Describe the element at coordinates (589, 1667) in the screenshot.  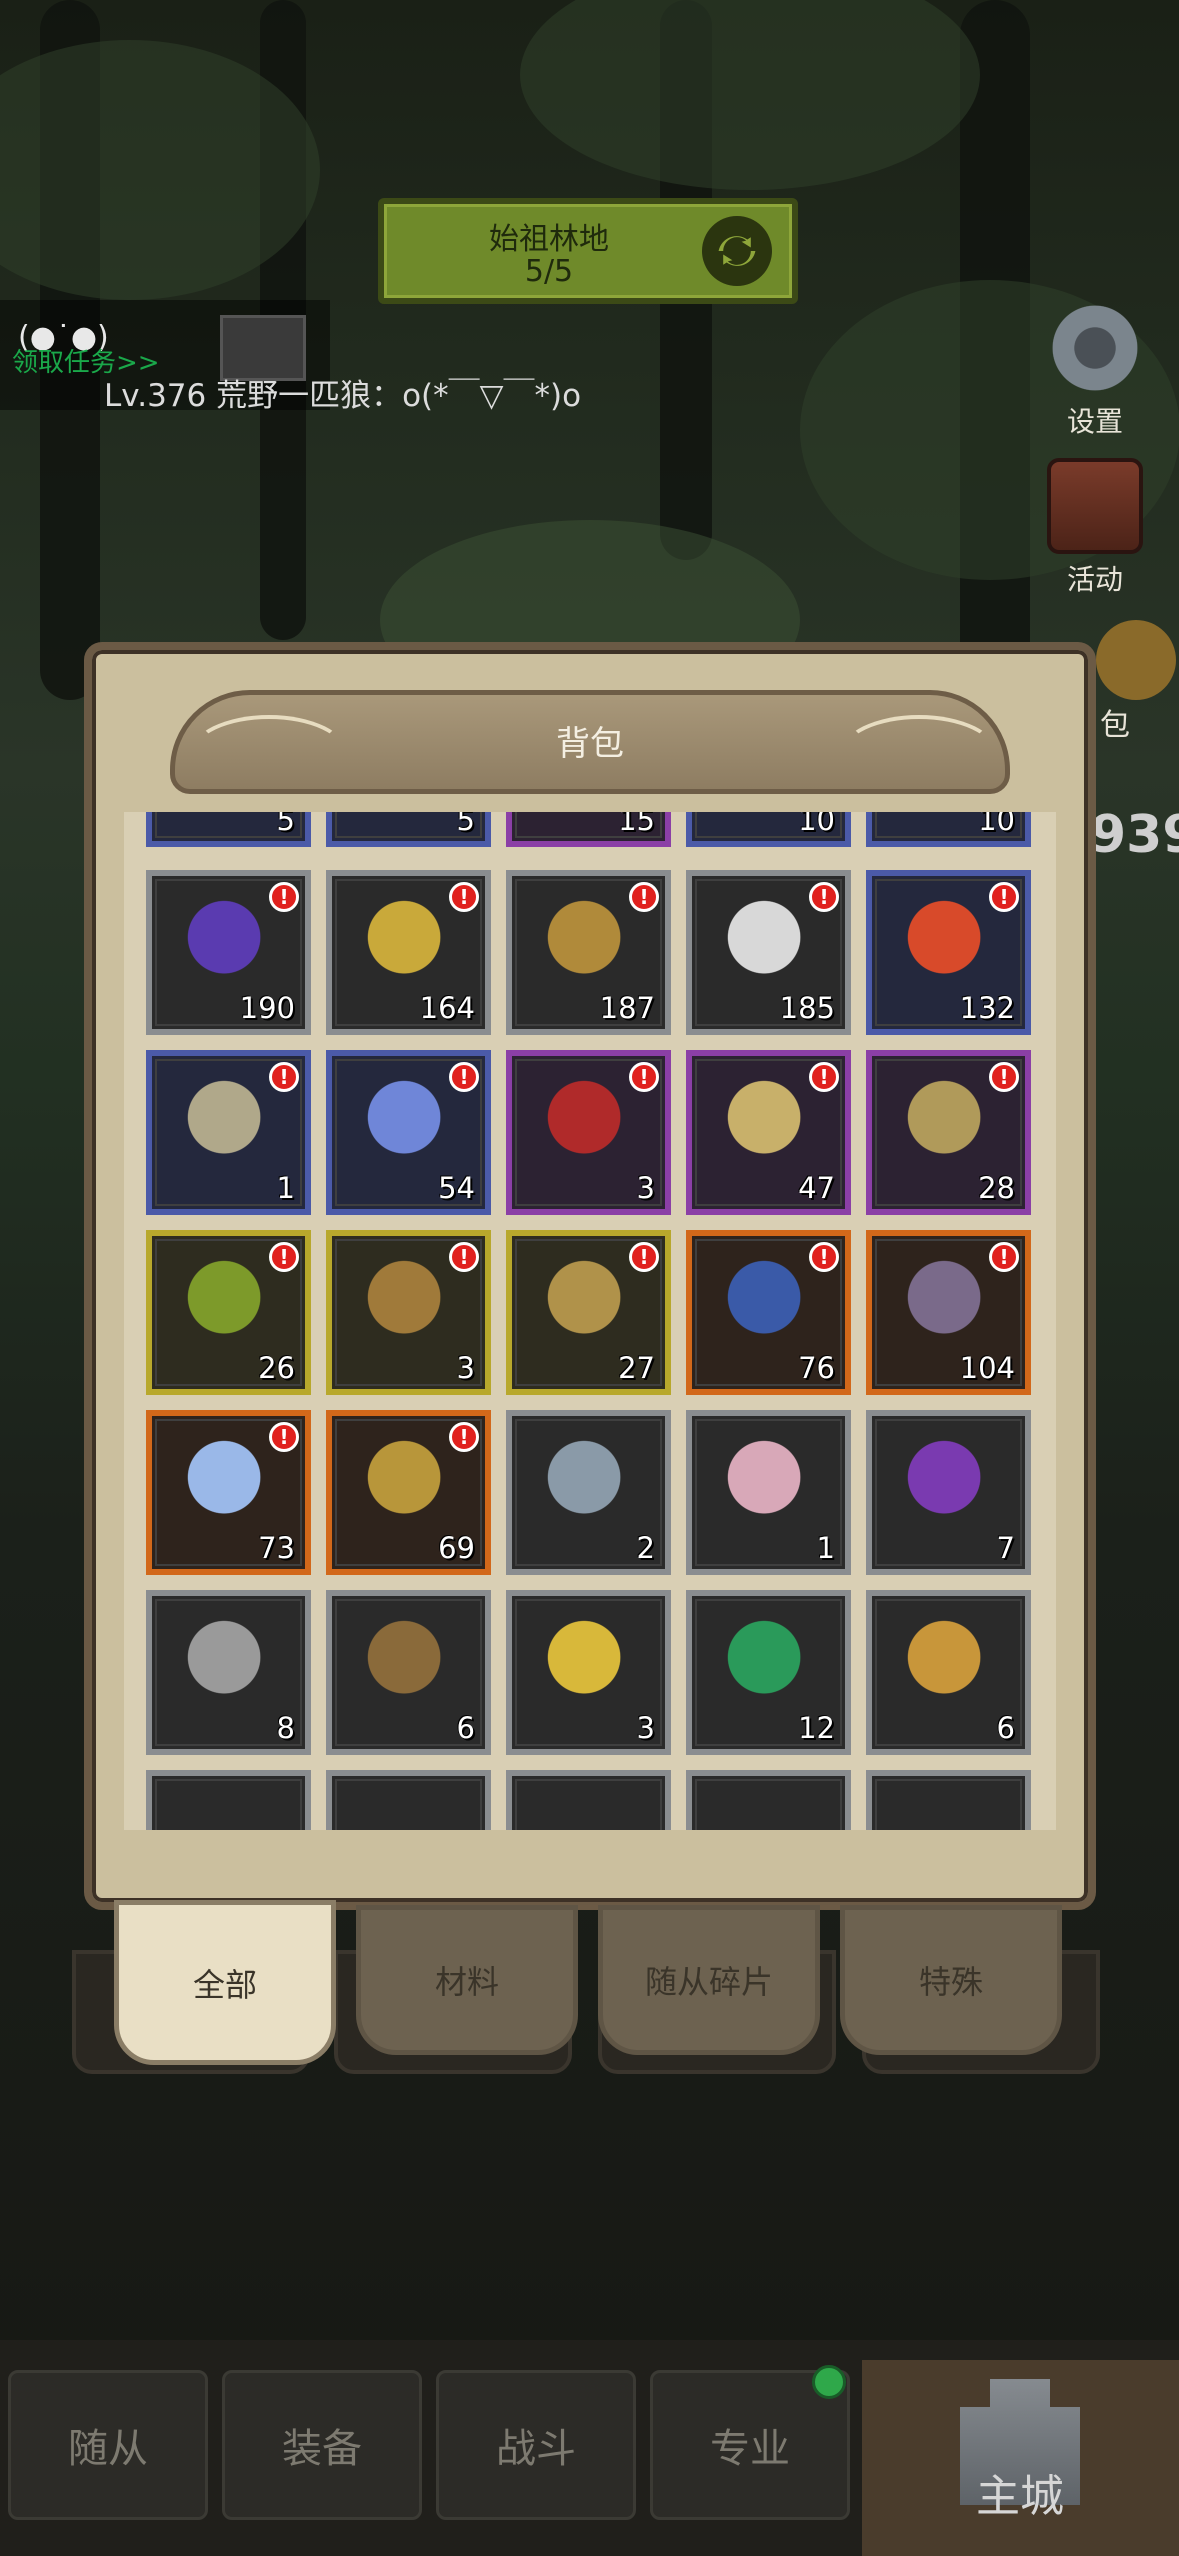
I see `winged-emblem-icon` at that location.